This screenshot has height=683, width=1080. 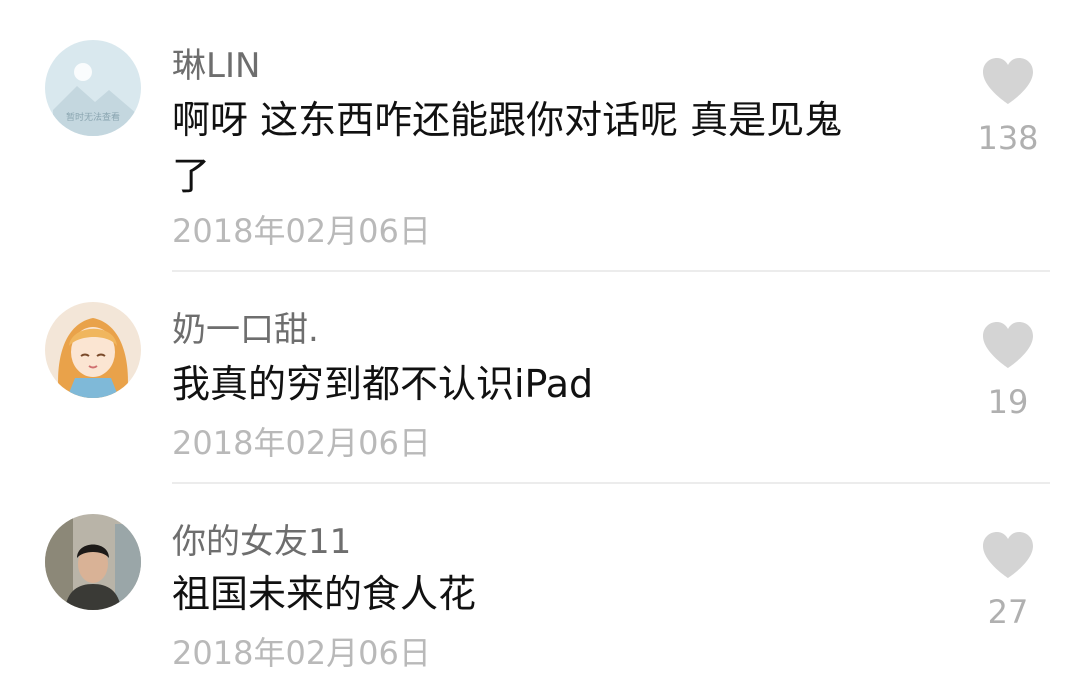 What do you see at coordinates (93, 117) in the screenshot?
I see `avatar-placeholder-text: 暂时无法查看` at bounding box center [93, 117].